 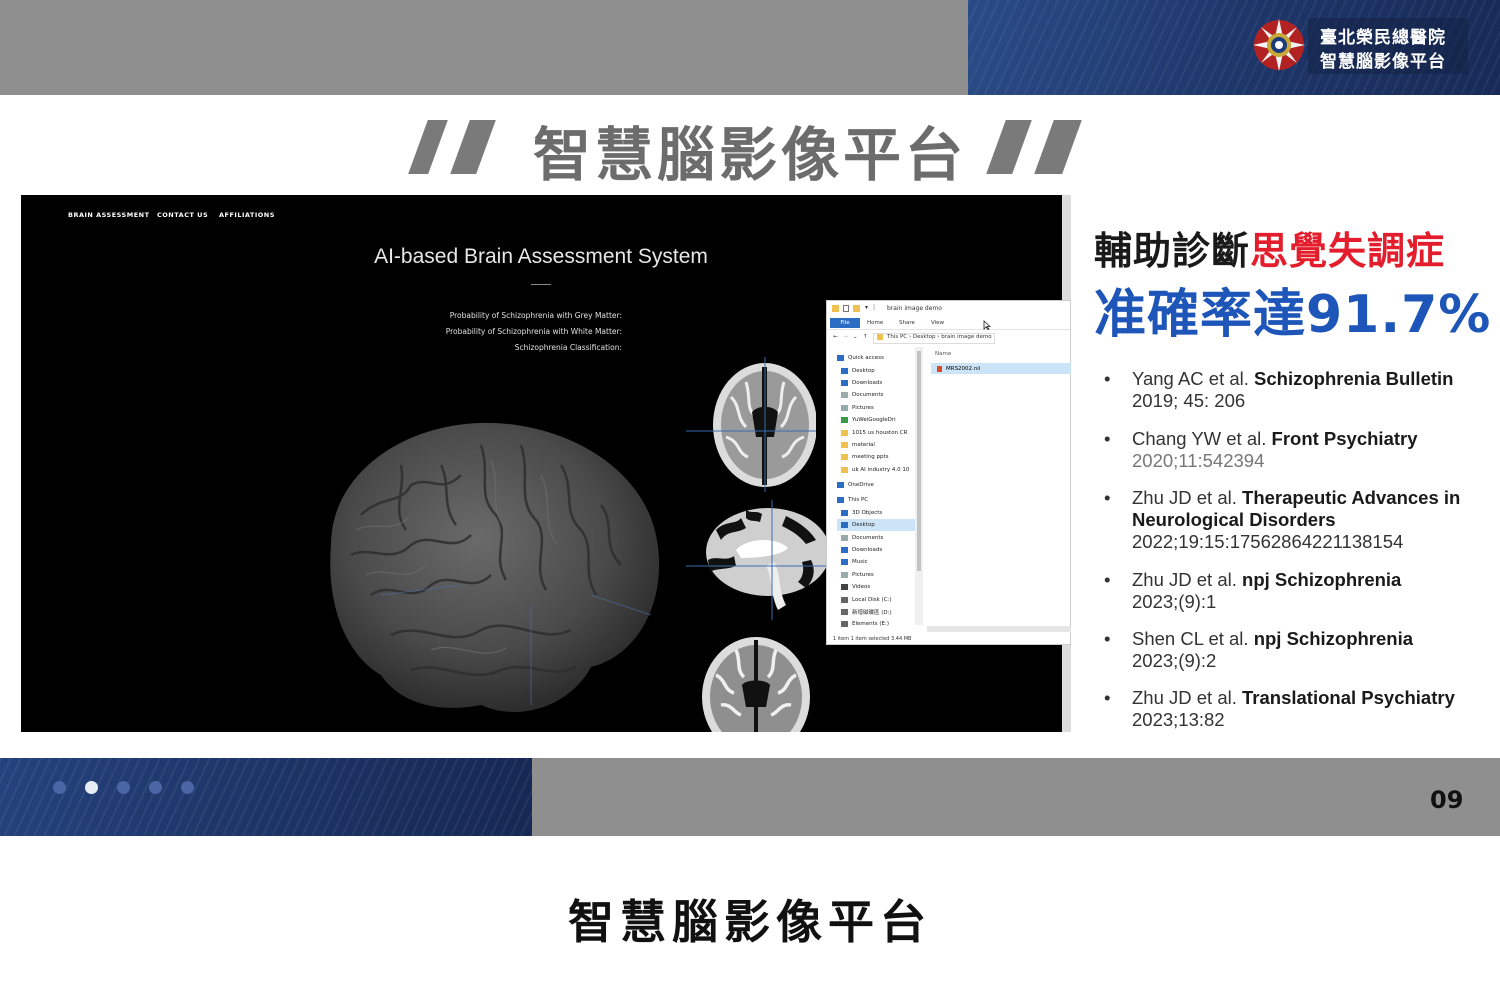 What do you see at coordinates (749, 155) in the screenshot?
I see `slide-title: 智慧腦影像平台` at bounding box center [749, 155].